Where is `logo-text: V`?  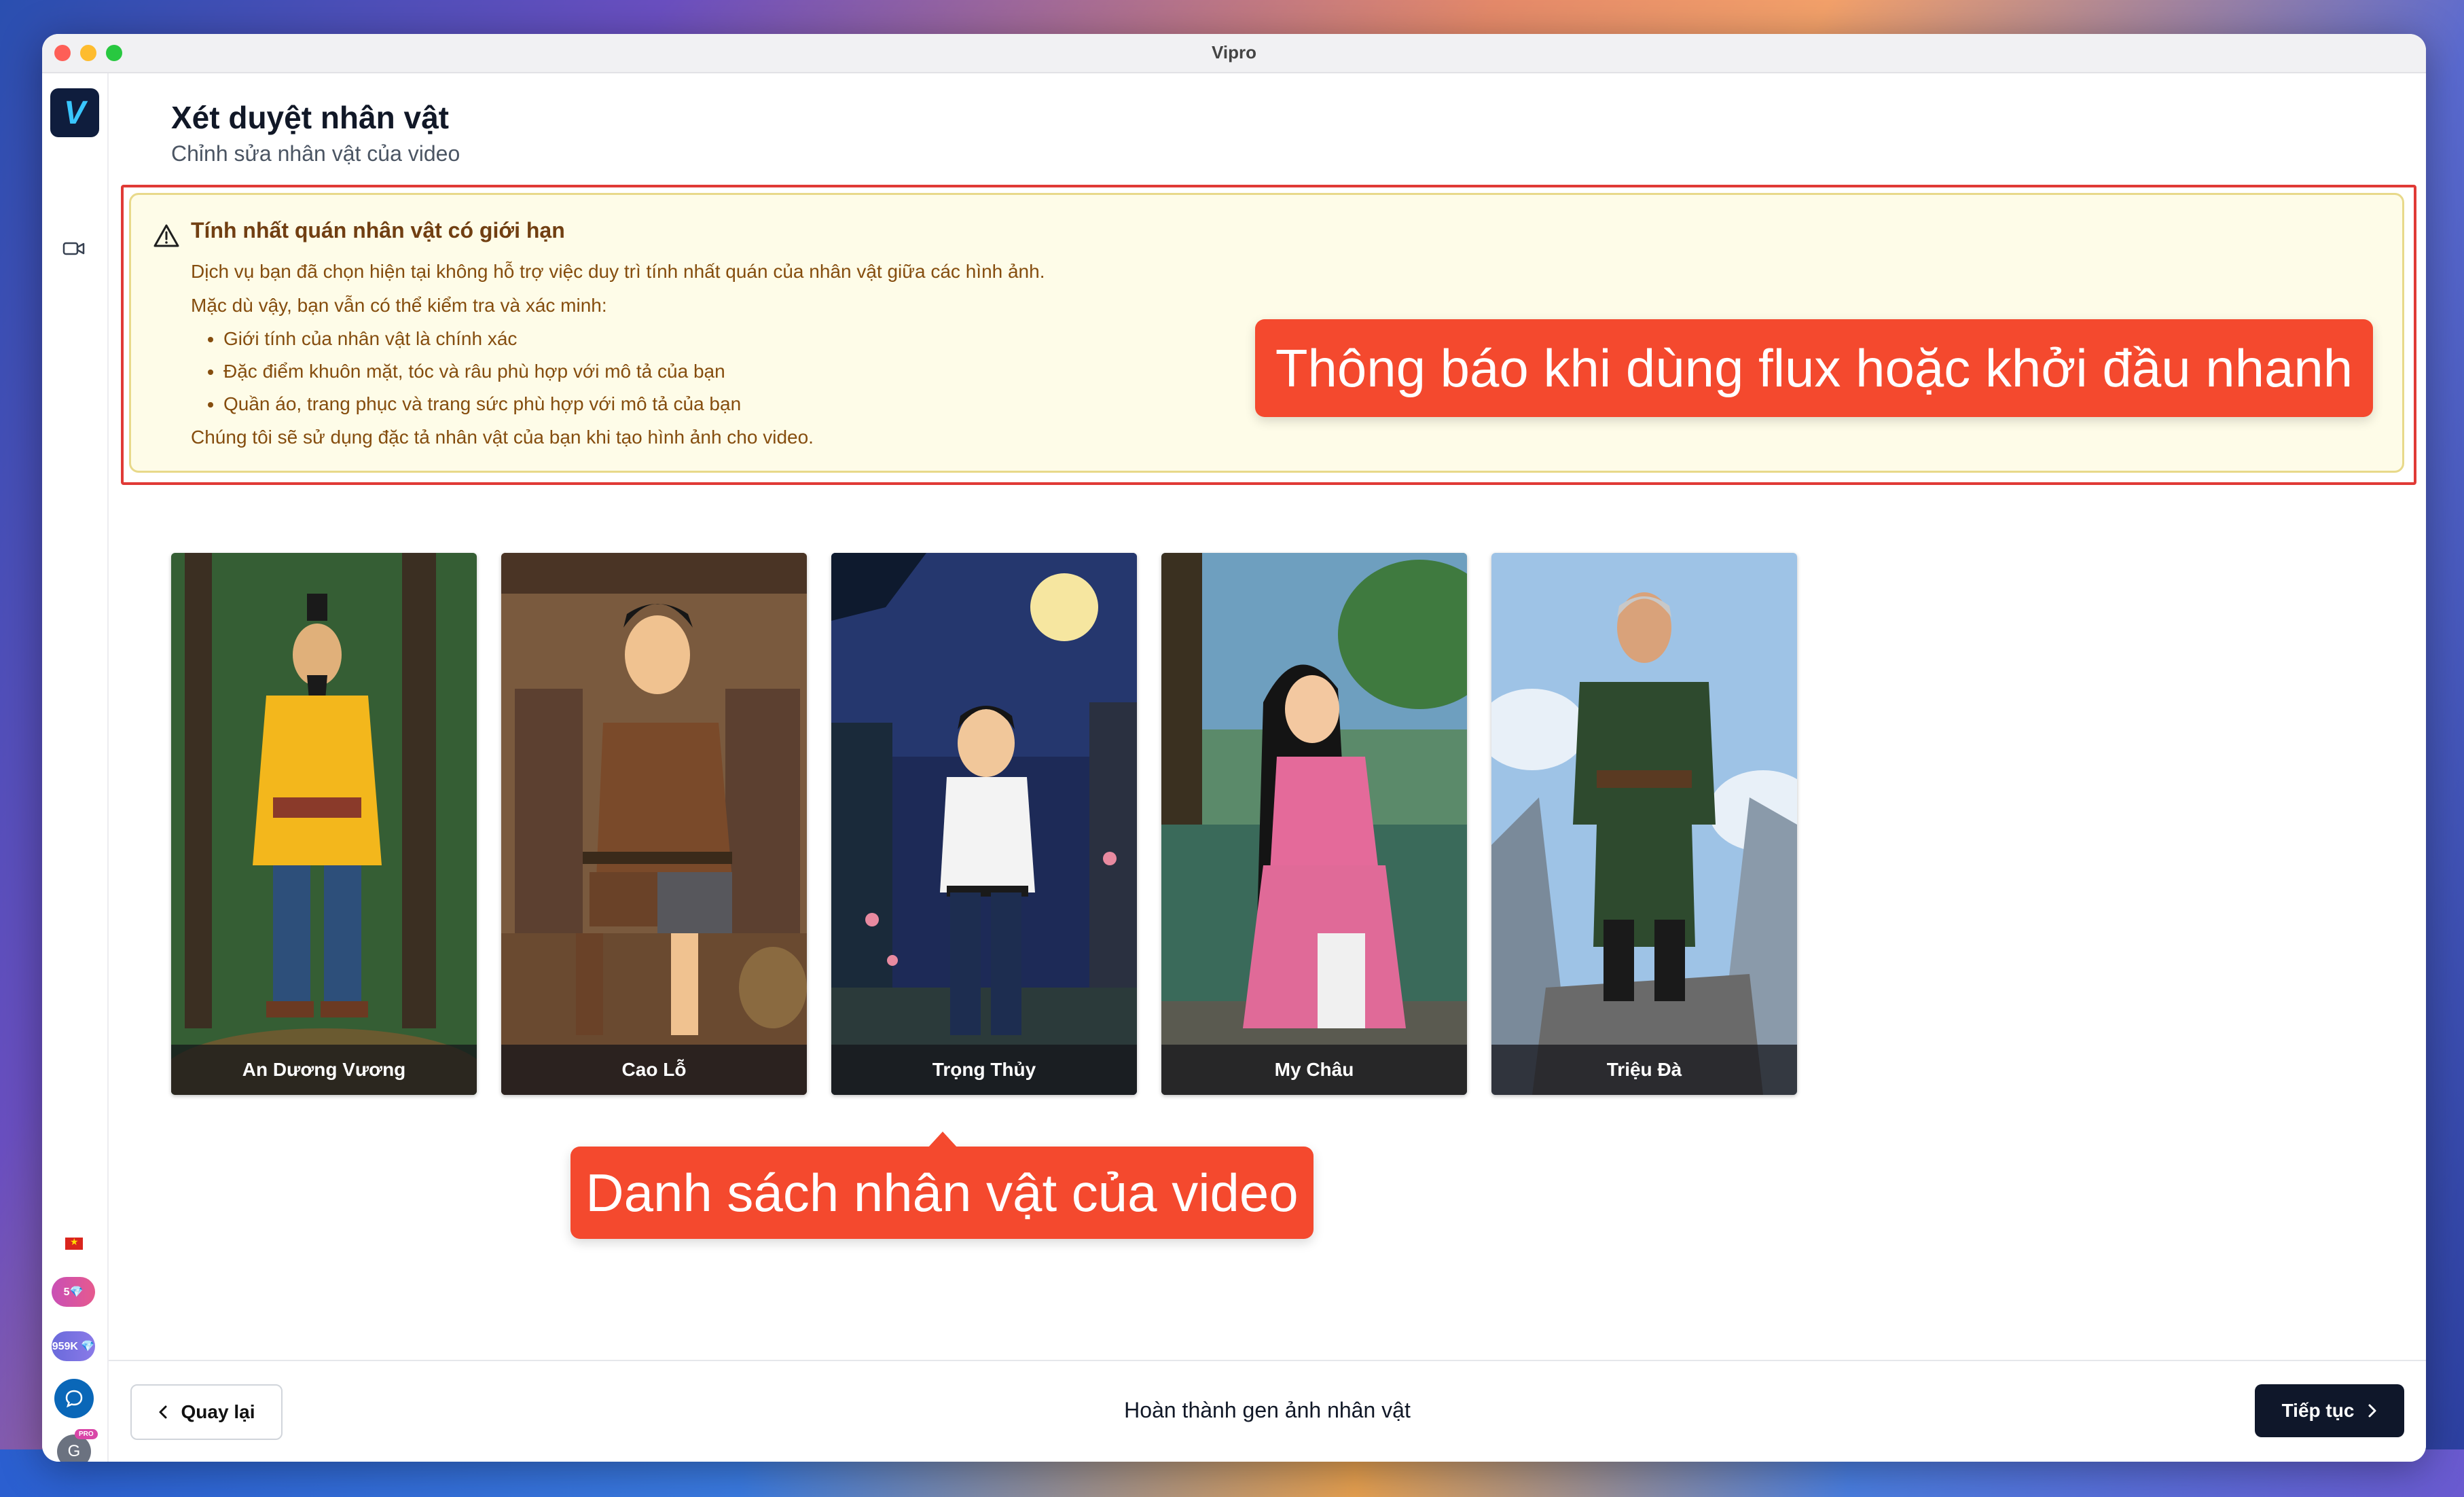
logo-text: V is located at coordinates (74, 112).